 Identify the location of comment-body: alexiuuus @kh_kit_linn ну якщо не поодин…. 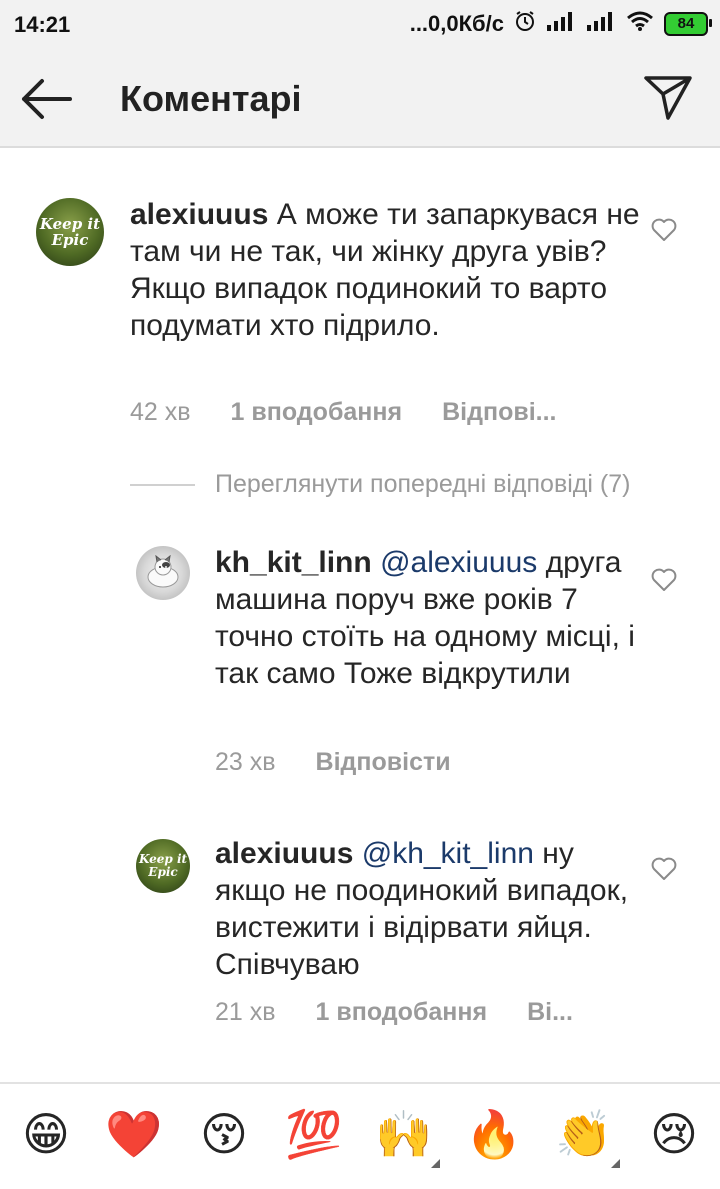
(425, 909).